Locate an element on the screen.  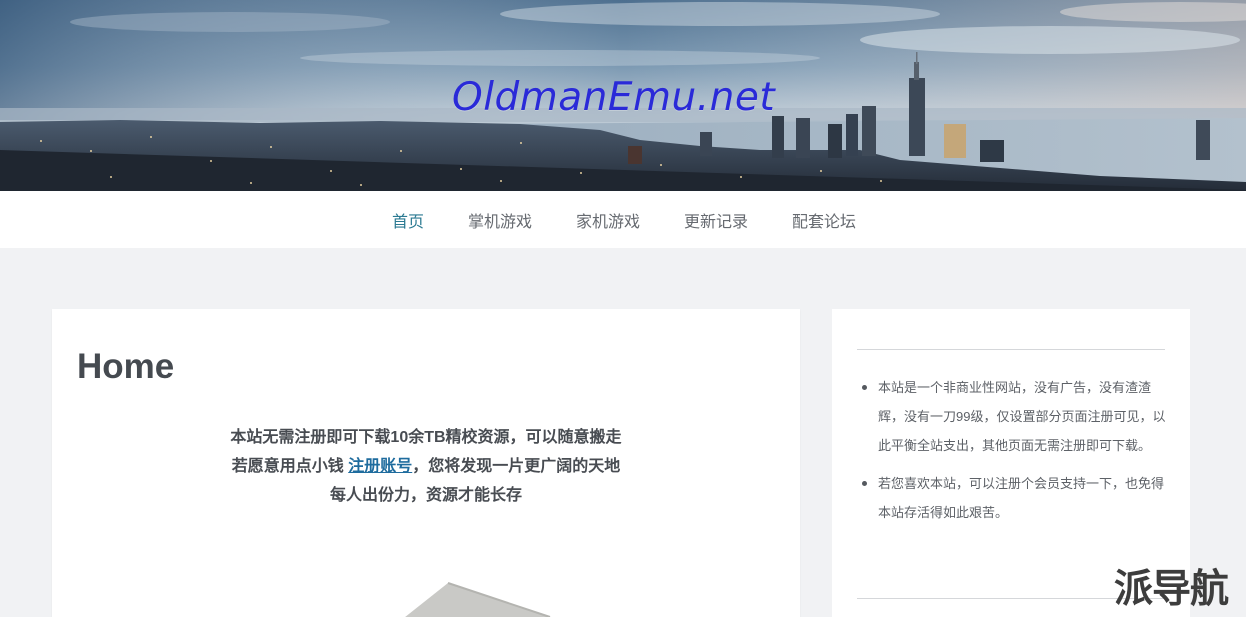
intro-line-3: 每人出份力，资源才能长存 is located at coordinates (425, 495).